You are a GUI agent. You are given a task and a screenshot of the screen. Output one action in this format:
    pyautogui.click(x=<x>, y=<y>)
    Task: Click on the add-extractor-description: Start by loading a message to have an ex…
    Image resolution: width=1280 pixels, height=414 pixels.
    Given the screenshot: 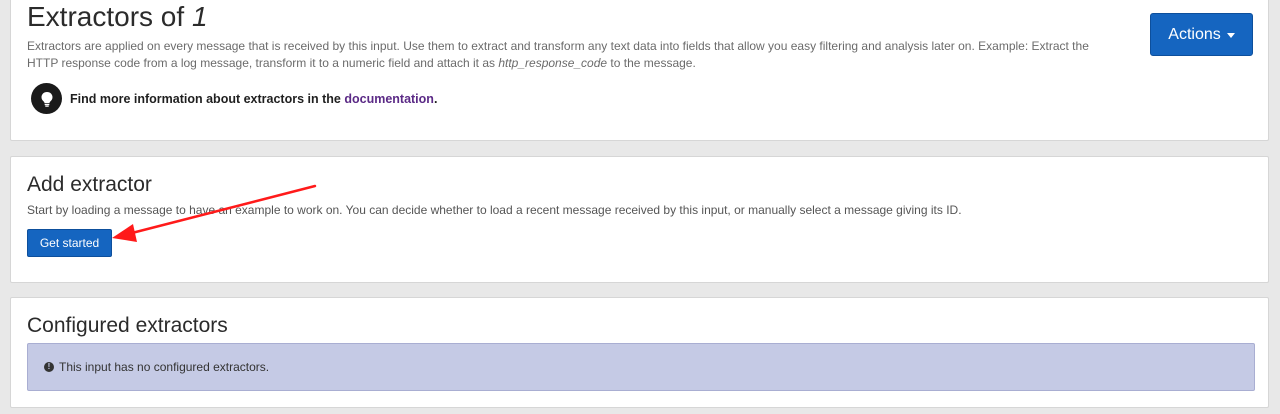 What is the action you would take?
    pyautogui.click(x=494, y=210)
    